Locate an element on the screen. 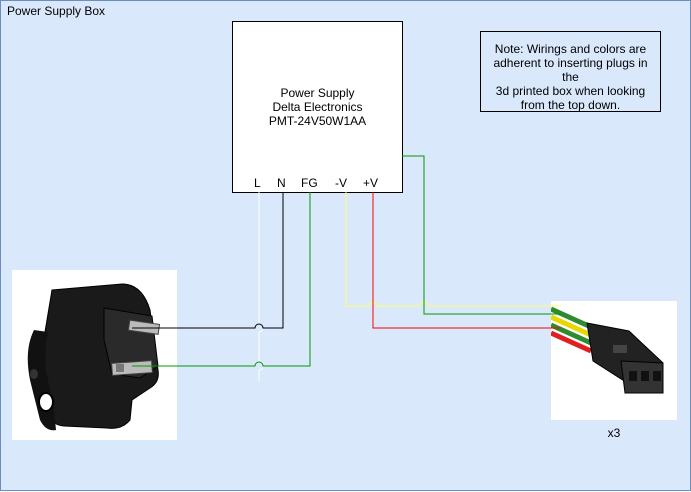 The image size is (691, 492). pin-l: L is located at coordinates (257, 183).